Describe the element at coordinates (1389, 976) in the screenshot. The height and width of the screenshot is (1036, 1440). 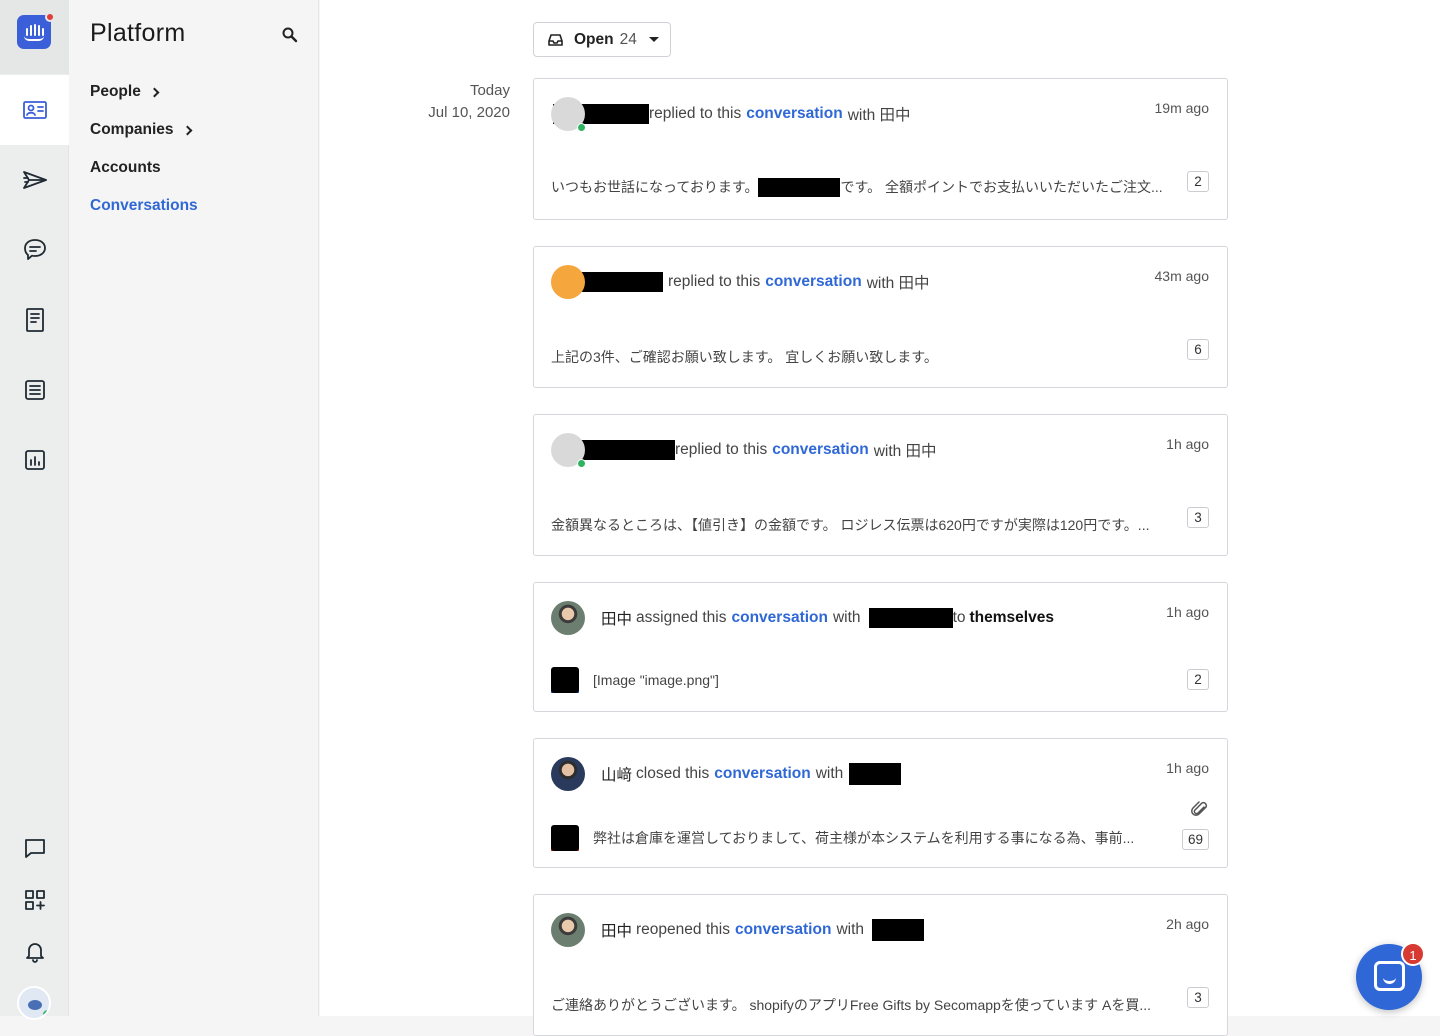
I see `chat-icon` at that location.